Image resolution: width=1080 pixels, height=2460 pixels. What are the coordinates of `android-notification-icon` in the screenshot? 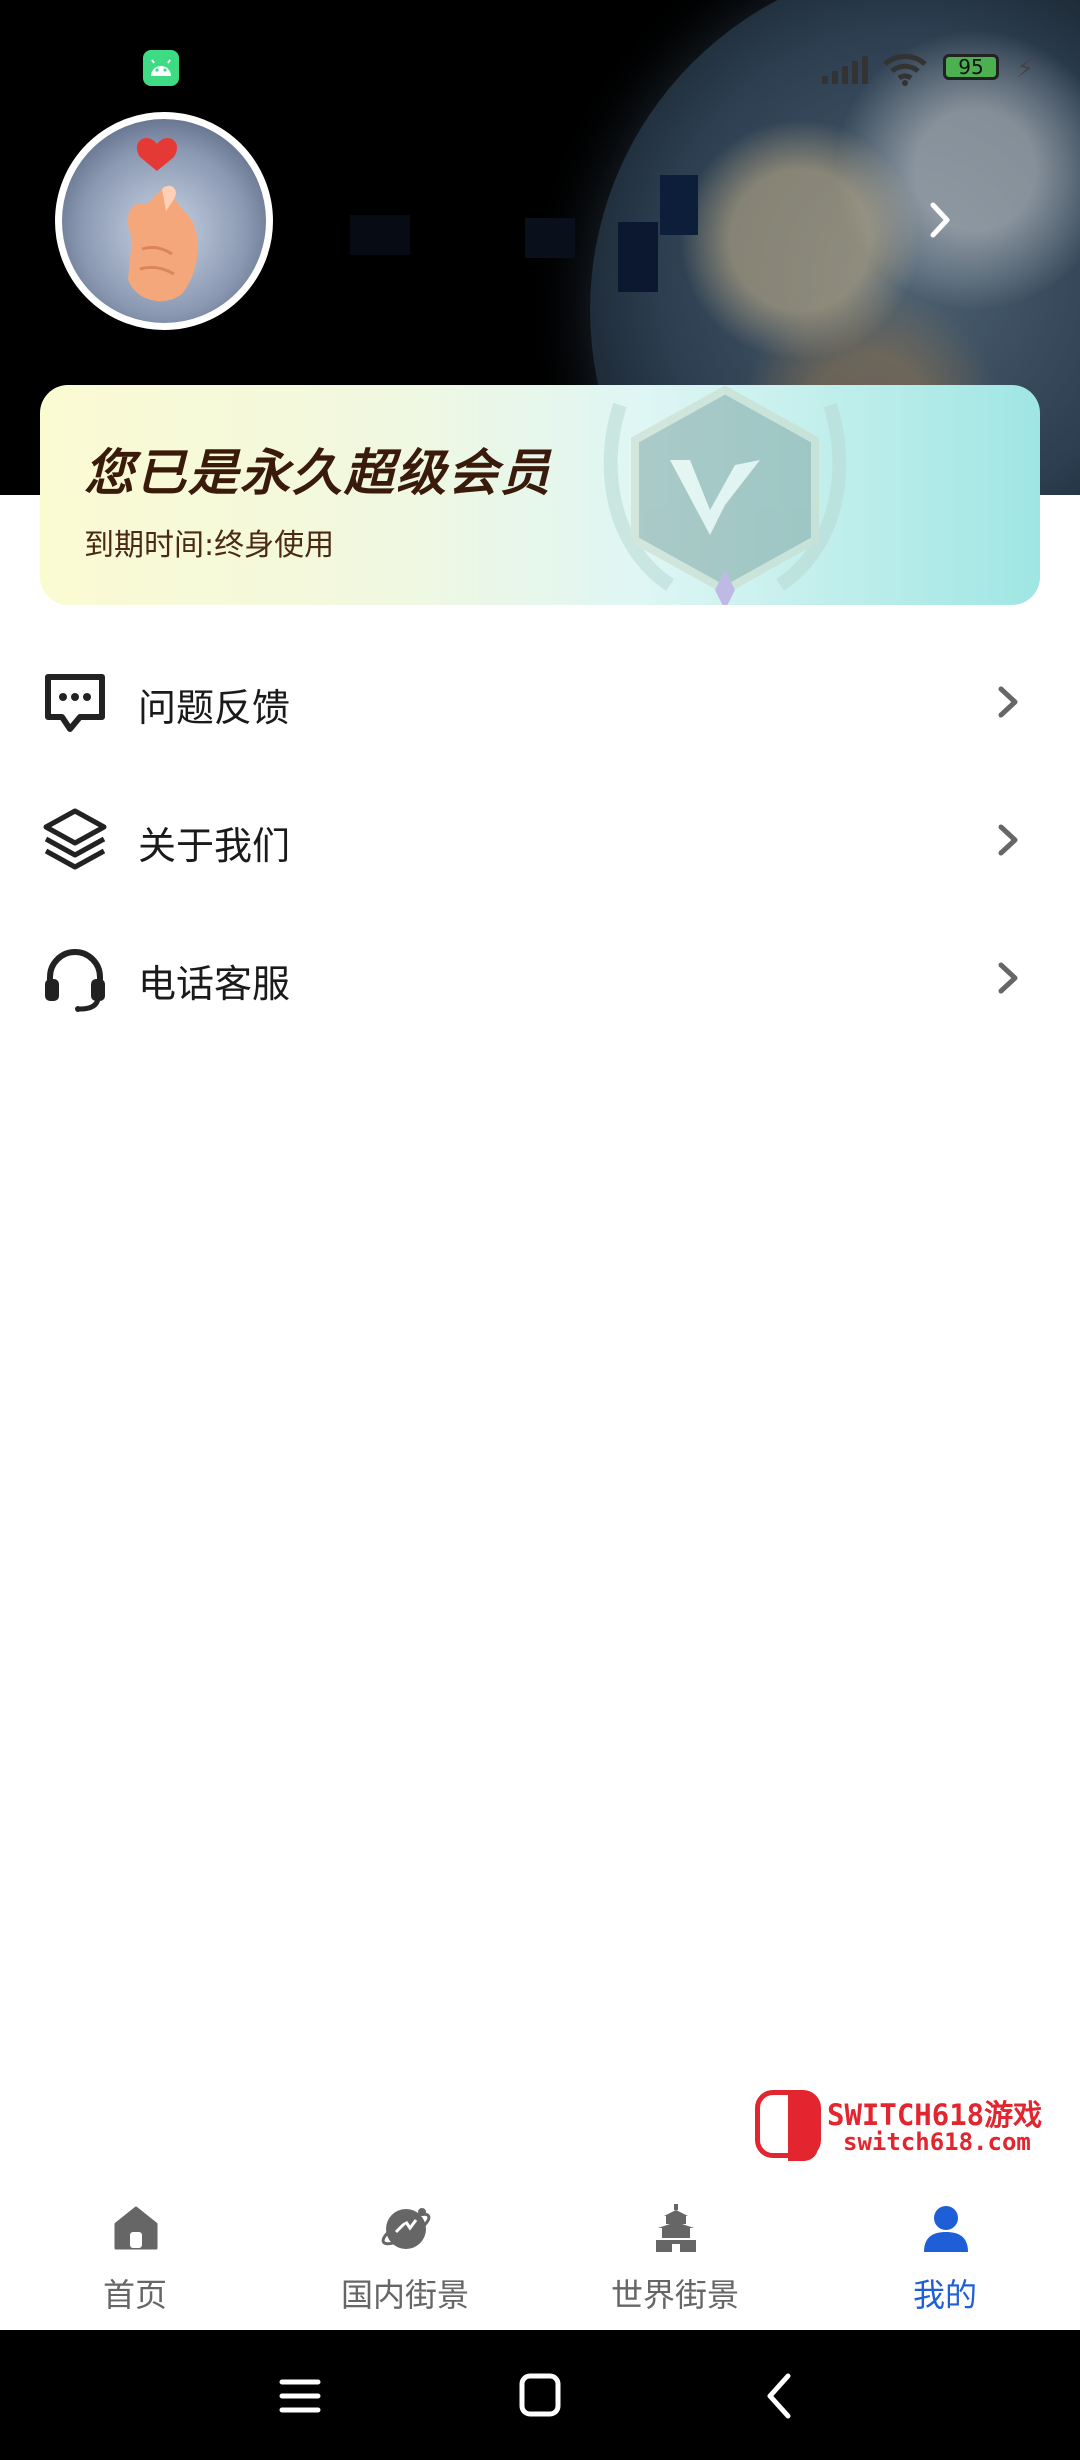 It's located at (161, 68).